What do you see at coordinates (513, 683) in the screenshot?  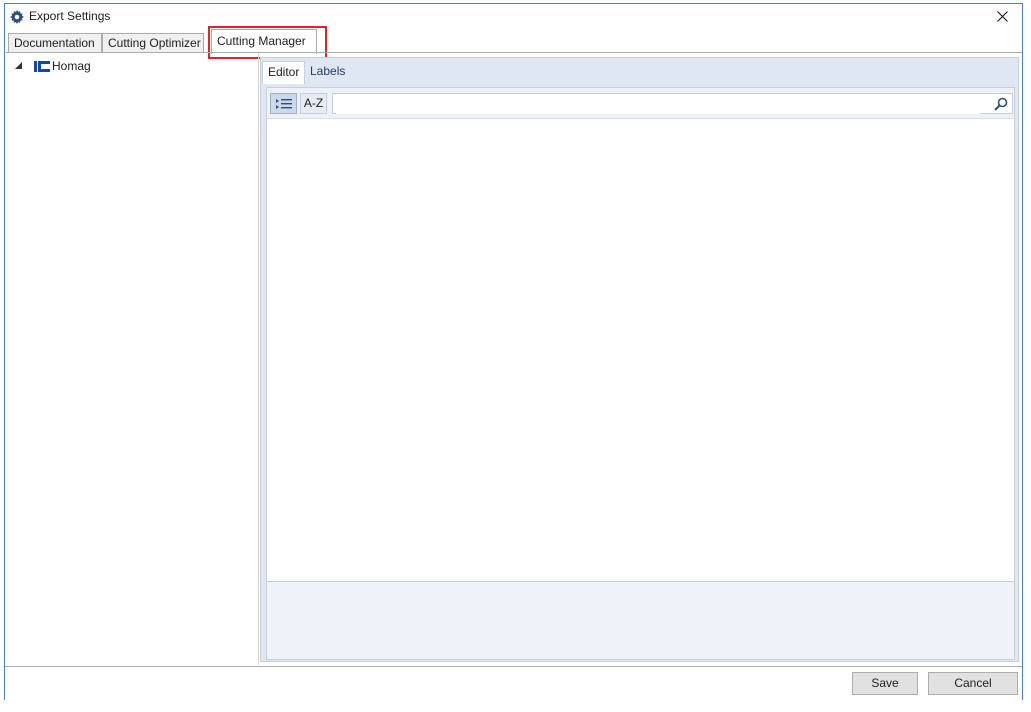 I see `dialog-footer: Save Cancel` at bounding box center [513, 683].